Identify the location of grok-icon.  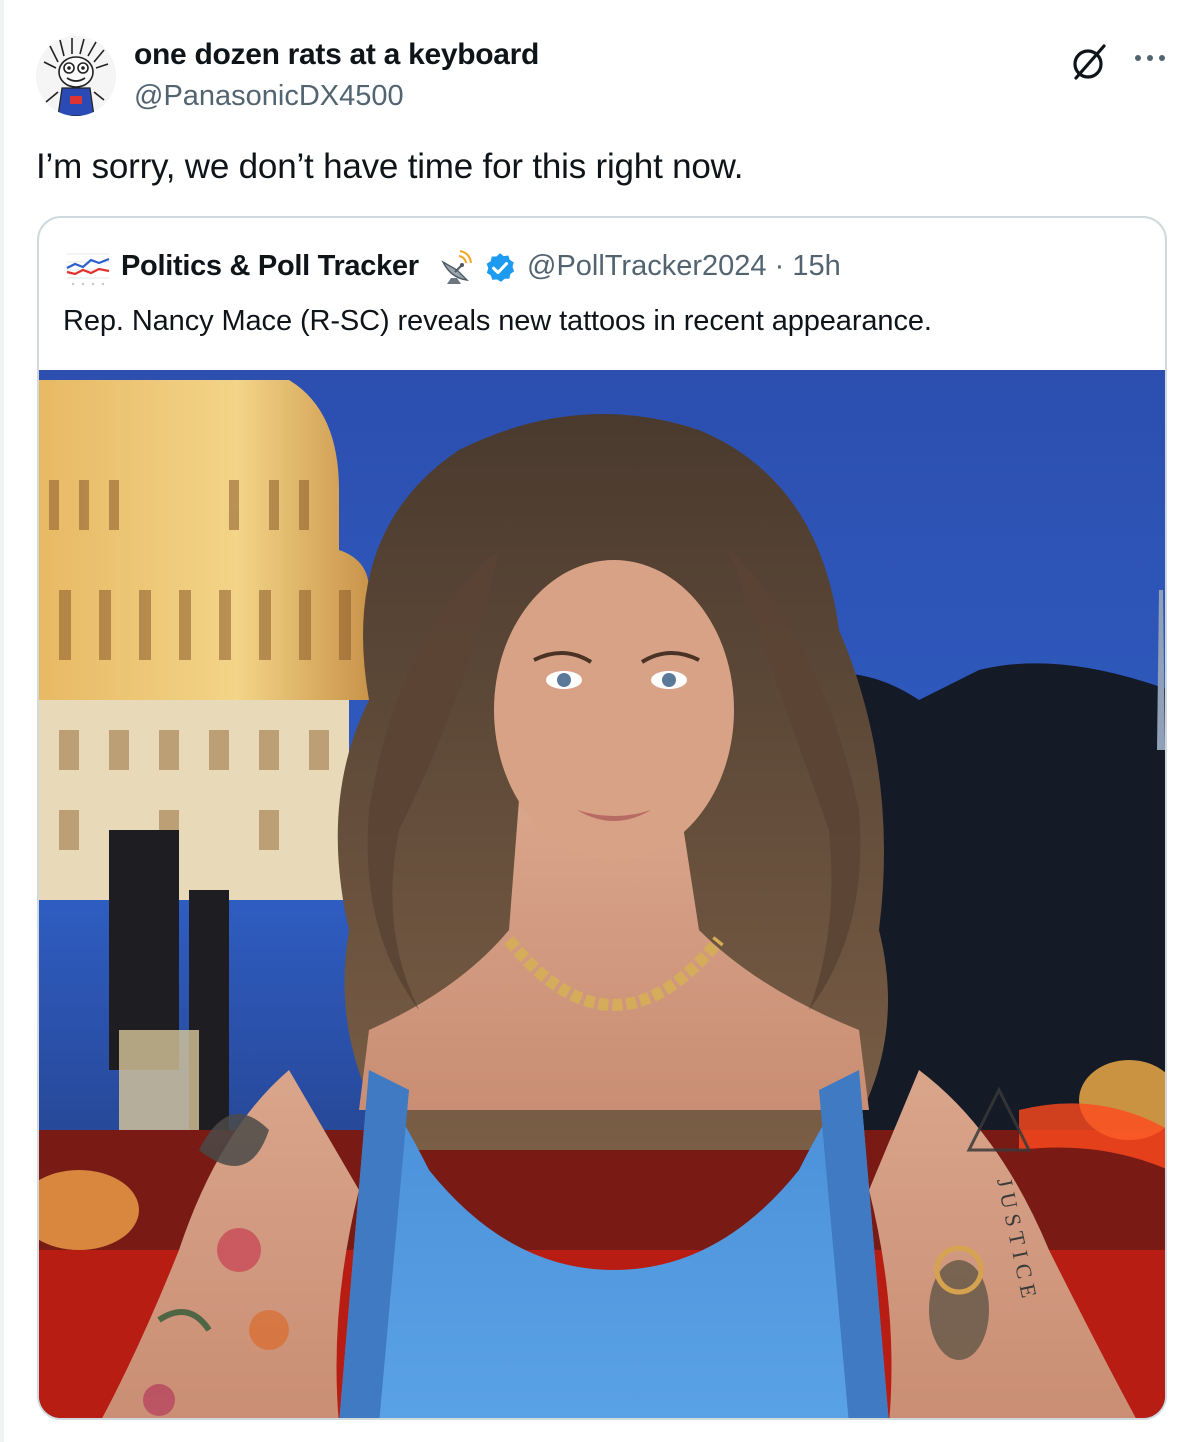
(1089, 62).